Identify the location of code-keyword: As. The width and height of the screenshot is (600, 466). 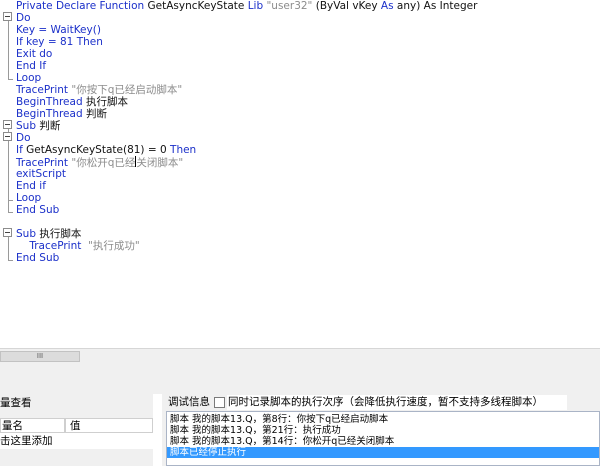
(388, 6).